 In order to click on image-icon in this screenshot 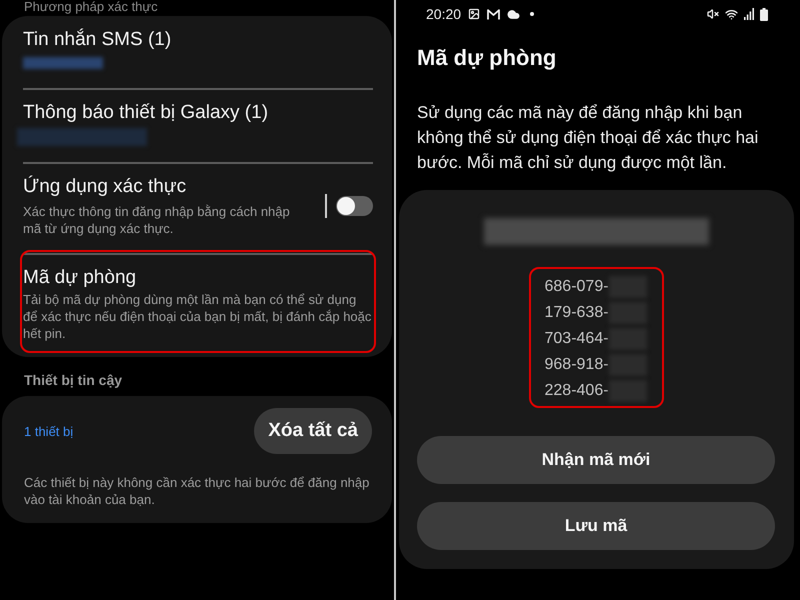, I will do `click(474, 14)`.